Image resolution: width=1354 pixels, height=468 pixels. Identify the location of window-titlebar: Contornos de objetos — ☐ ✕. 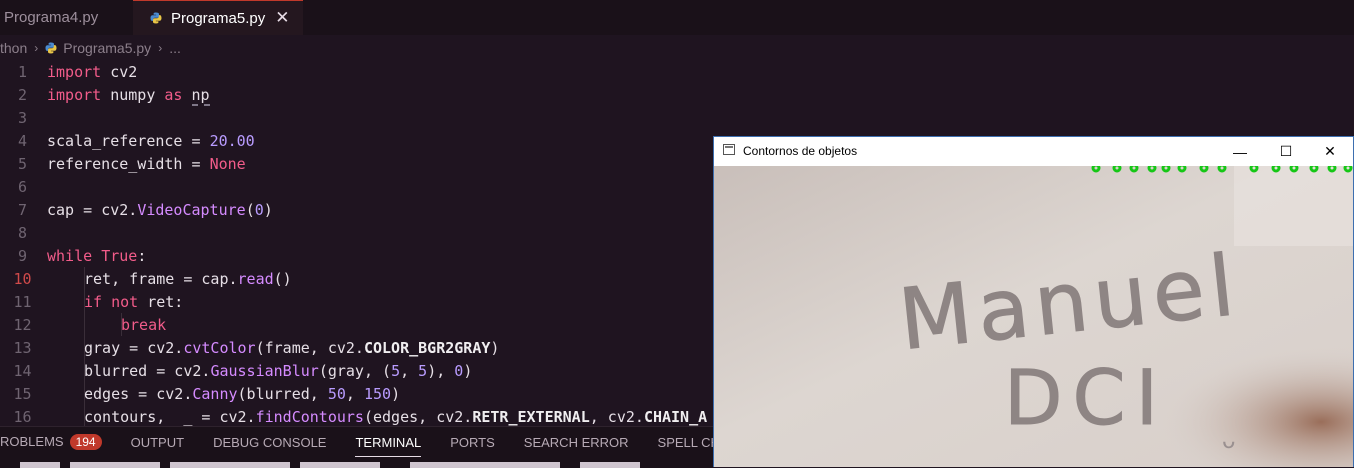
(1033, 151).